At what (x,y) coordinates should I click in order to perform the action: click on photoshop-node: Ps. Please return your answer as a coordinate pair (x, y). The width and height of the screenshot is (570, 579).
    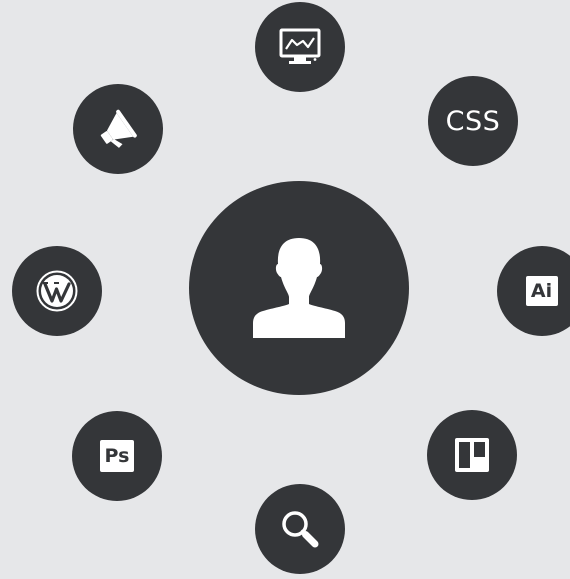
    Looking at the image, I should click on (117, 456).